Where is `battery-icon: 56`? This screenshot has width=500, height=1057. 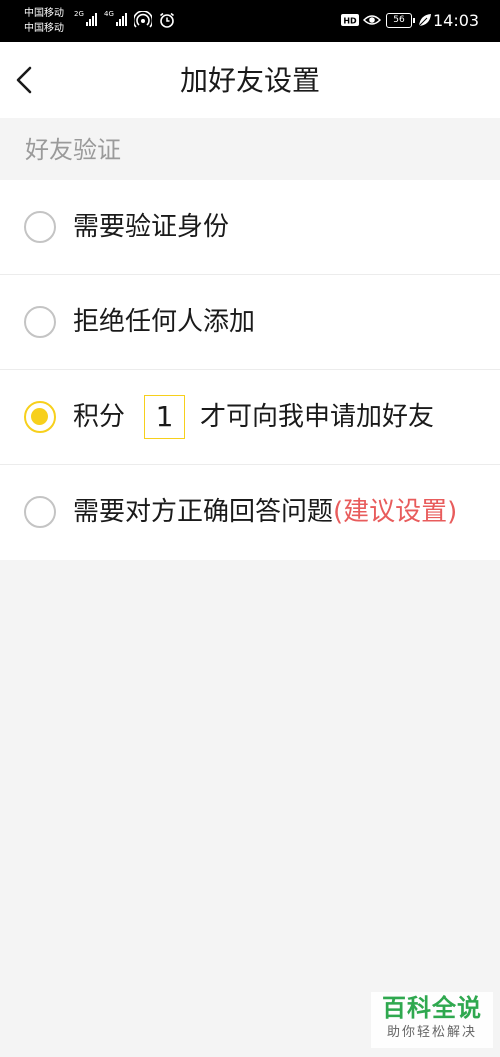
battery-icon: 56 is located at coordinates (400, 20).